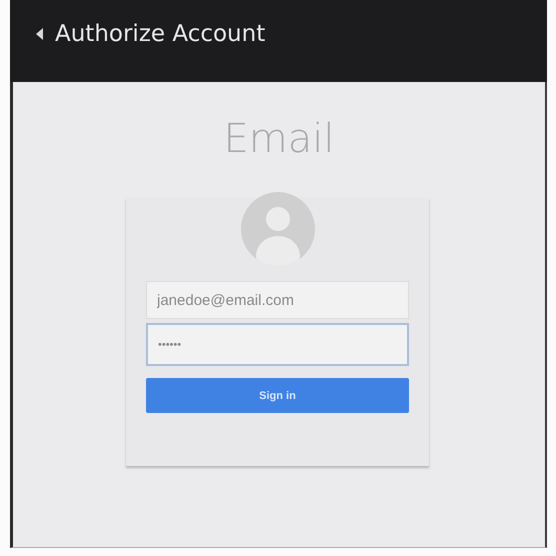 The image size is (556, 556). I want to click on back-icon, so click(39, 34).